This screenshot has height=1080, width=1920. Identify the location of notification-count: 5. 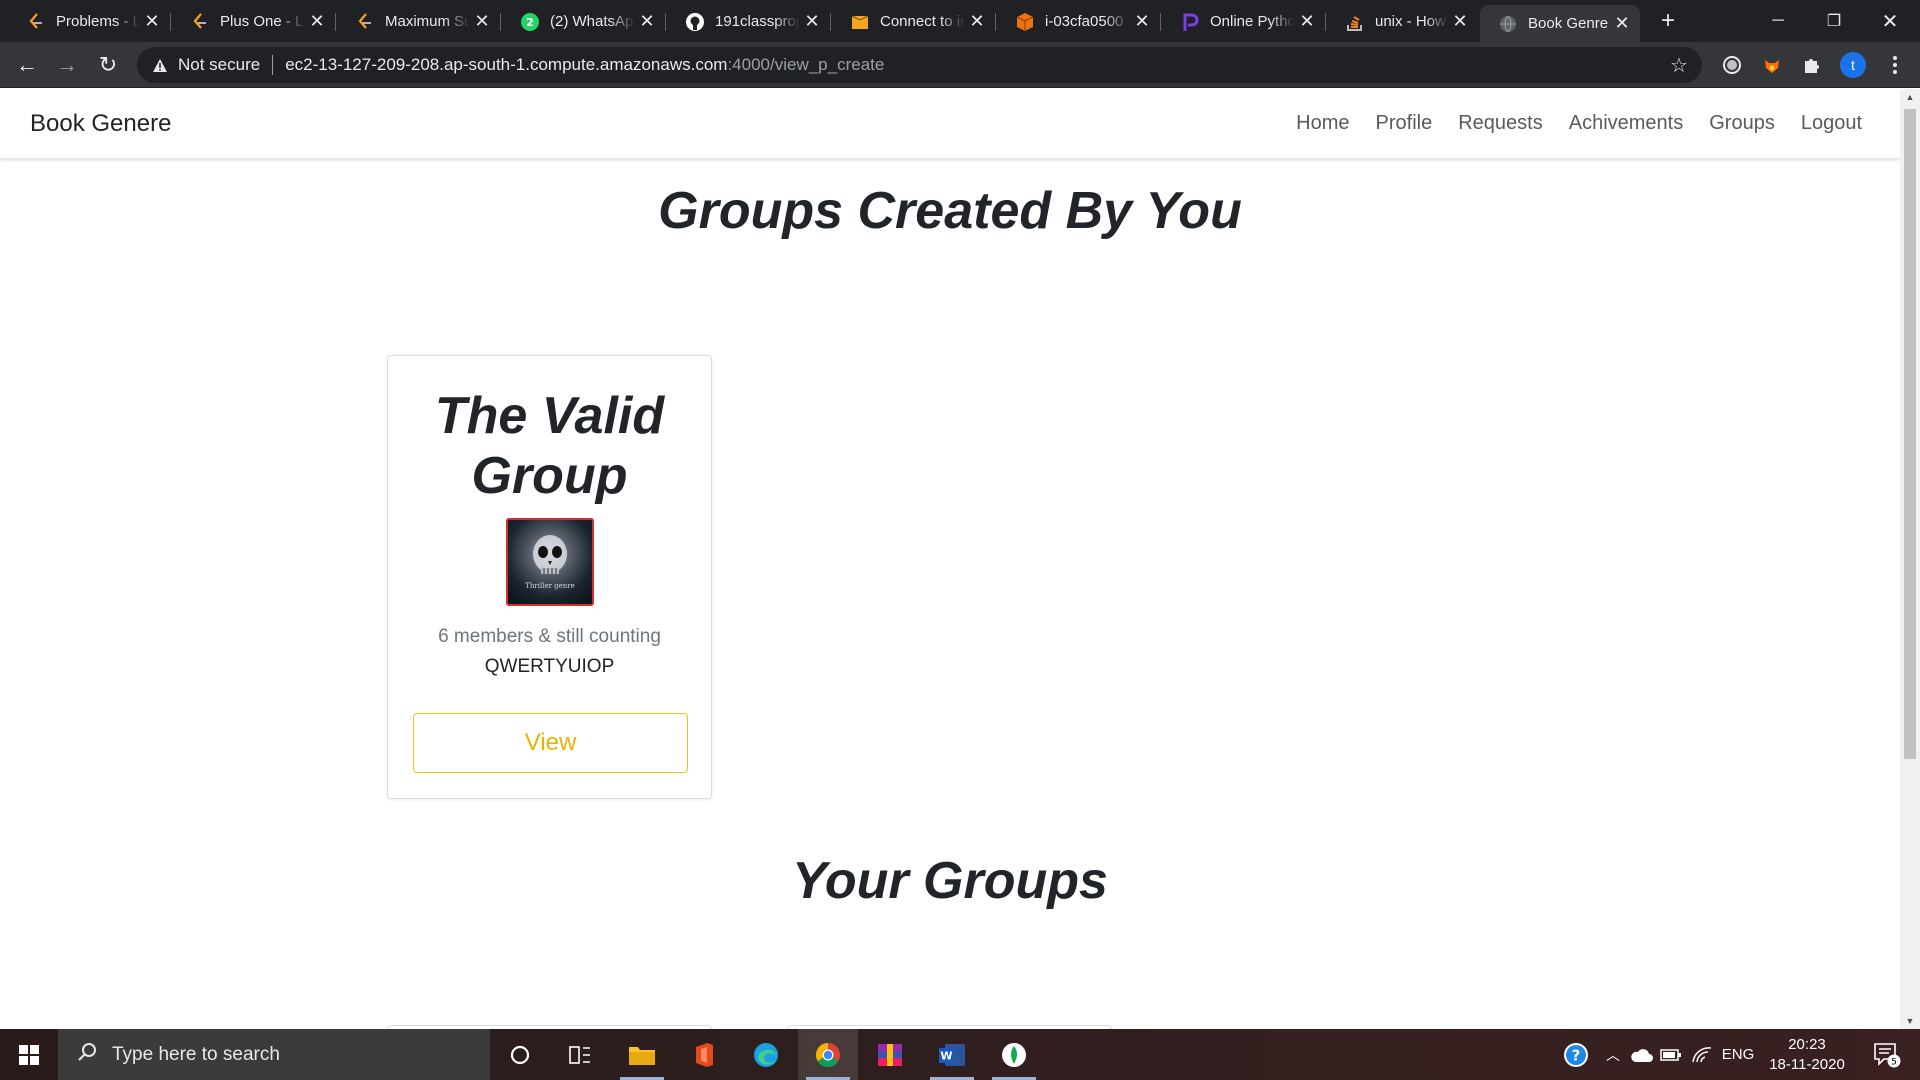
(1894, 1062).